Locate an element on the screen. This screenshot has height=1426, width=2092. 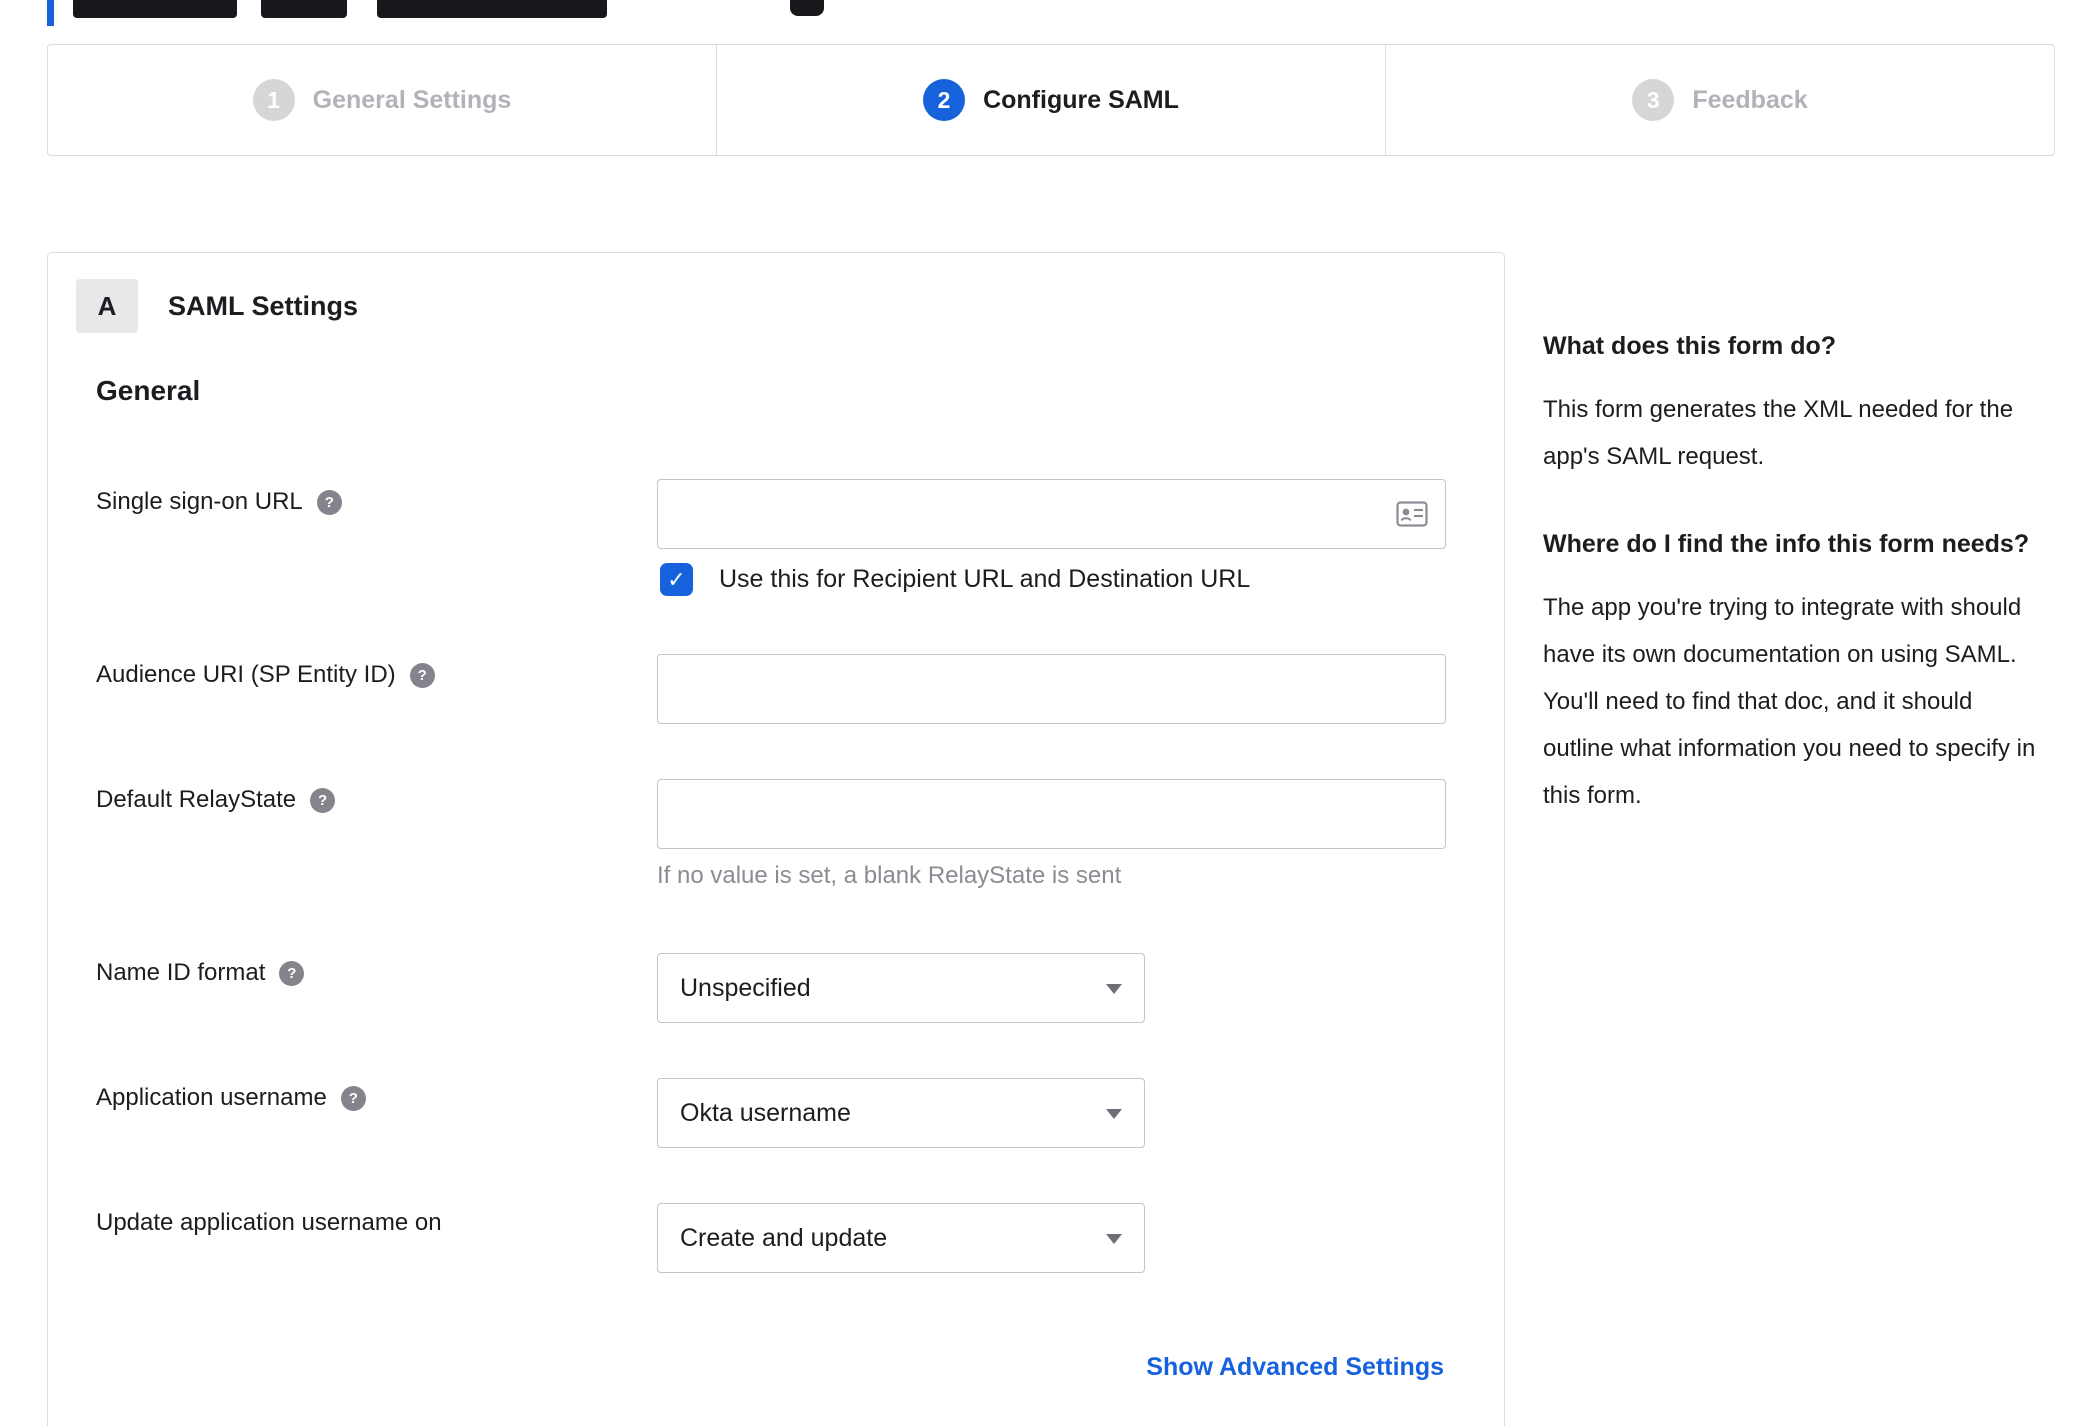
application-username-select: Okta username is located at coordinates (901, 1113).